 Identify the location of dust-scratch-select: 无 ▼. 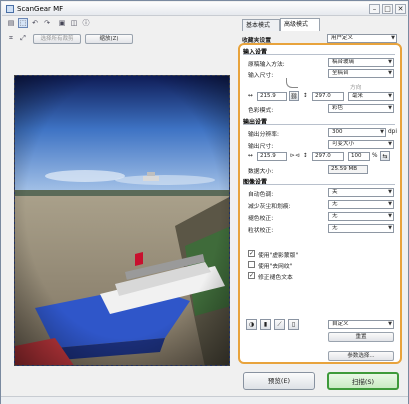
(361, 204).